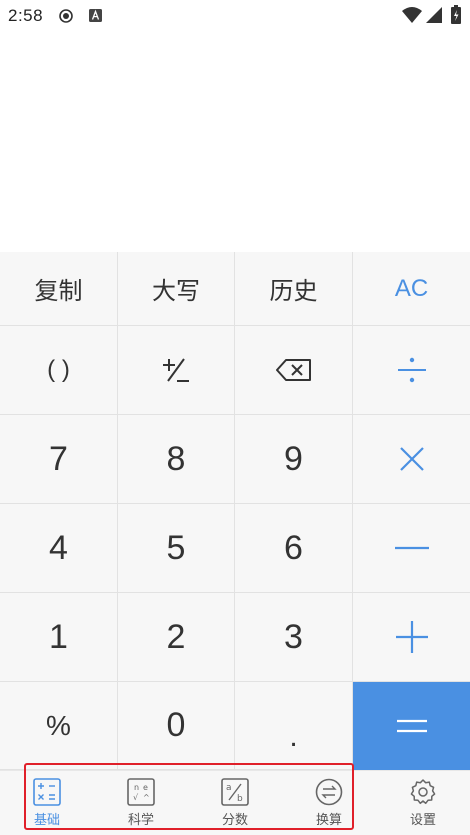  Describe the element at coordinates (412, 15) in the screenshot. I see `wifi-icon` at that location.